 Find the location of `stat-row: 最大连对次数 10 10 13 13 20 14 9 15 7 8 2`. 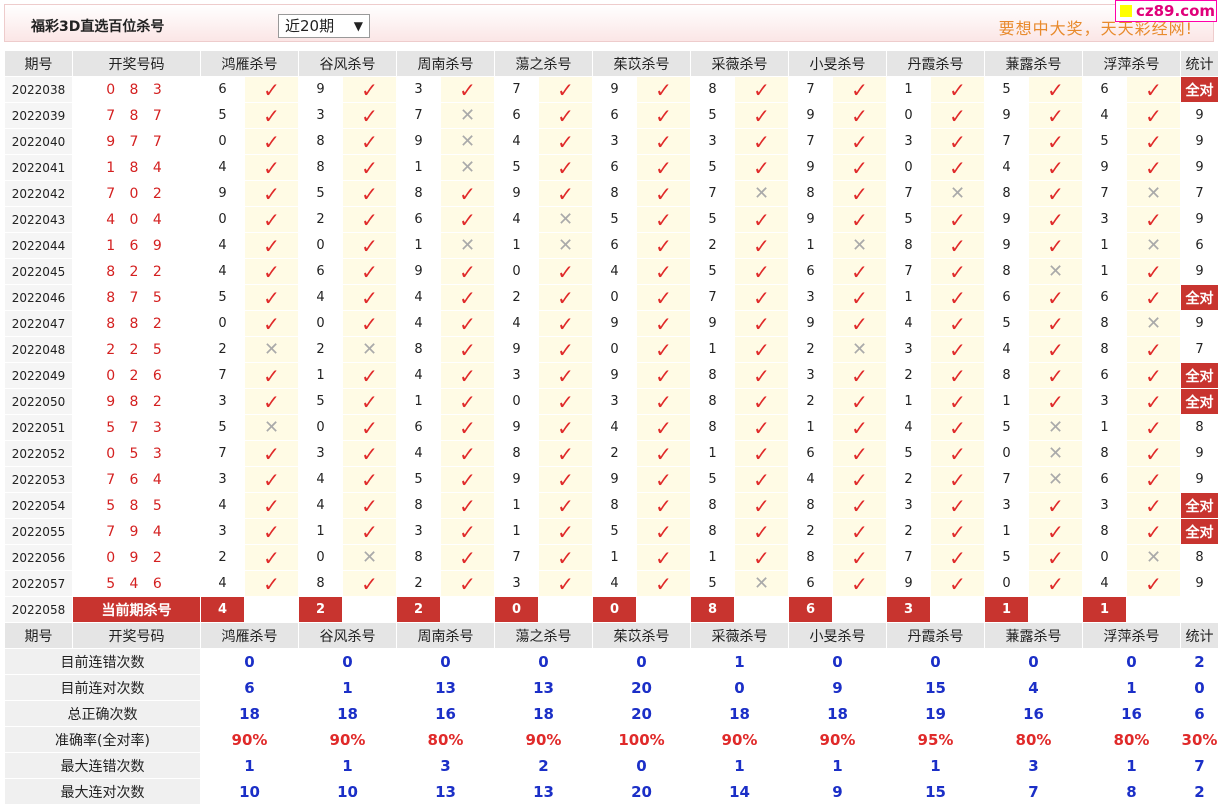

stat-row: 最大连对次数 10 10 13 13 20 14 9 15 7 8 2 is located at coordinates (611, 791).